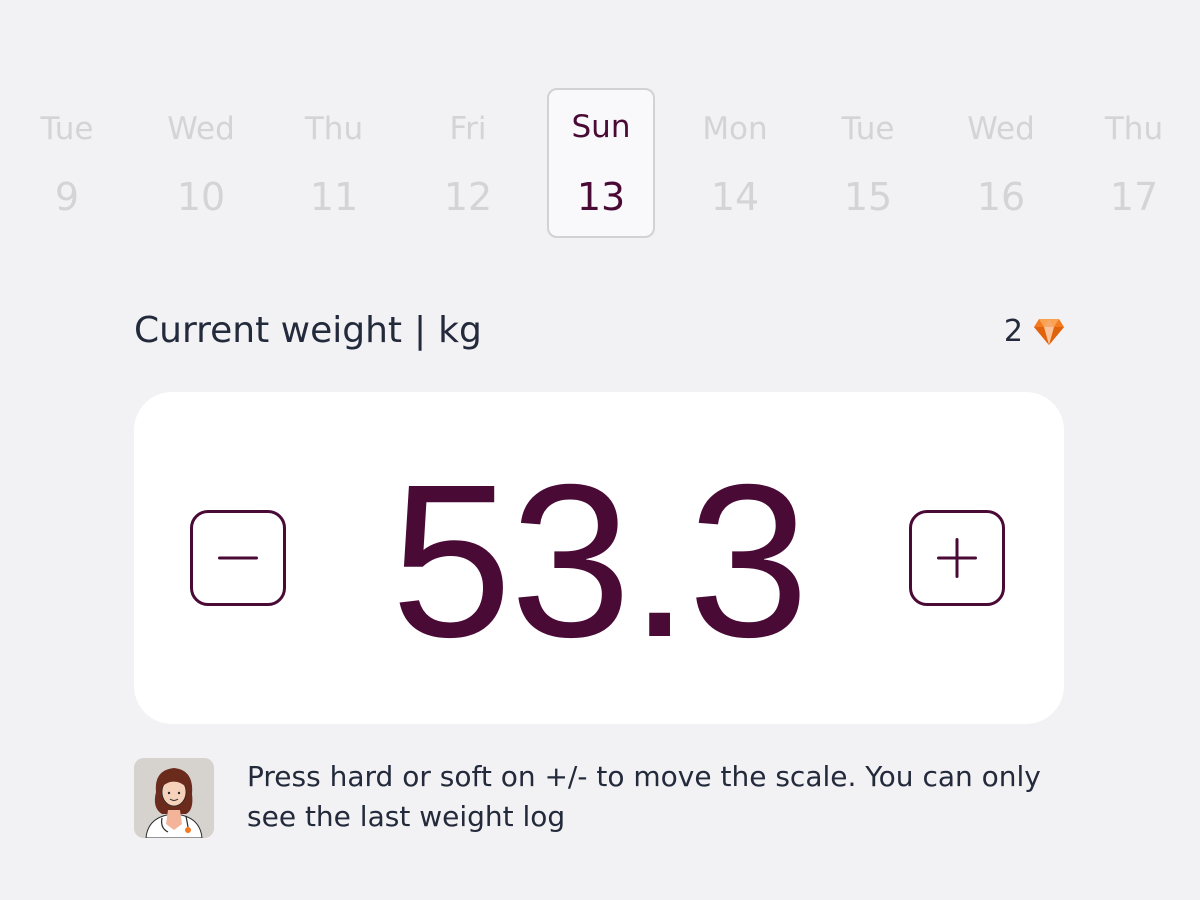  I want to click on day-item: Thu 17, so click(1134, 163).